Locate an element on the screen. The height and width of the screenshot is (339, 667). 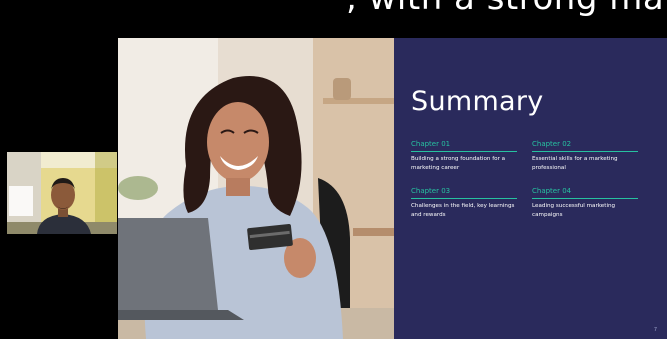
chapter-3-divider is located at coordinates (464, 198).